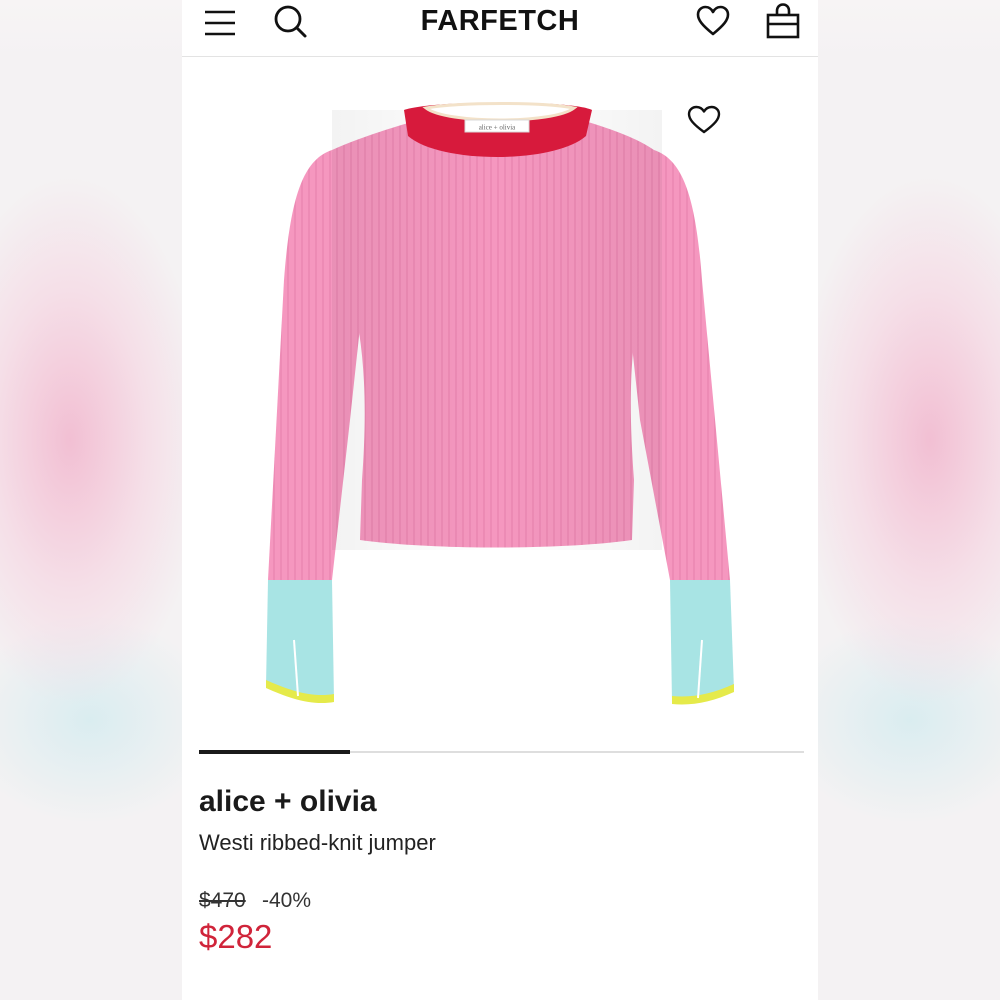 The height and width of the screenshot is (1000, 1000). I want to click on product-brand: alice + olivia, so click(288, 802).